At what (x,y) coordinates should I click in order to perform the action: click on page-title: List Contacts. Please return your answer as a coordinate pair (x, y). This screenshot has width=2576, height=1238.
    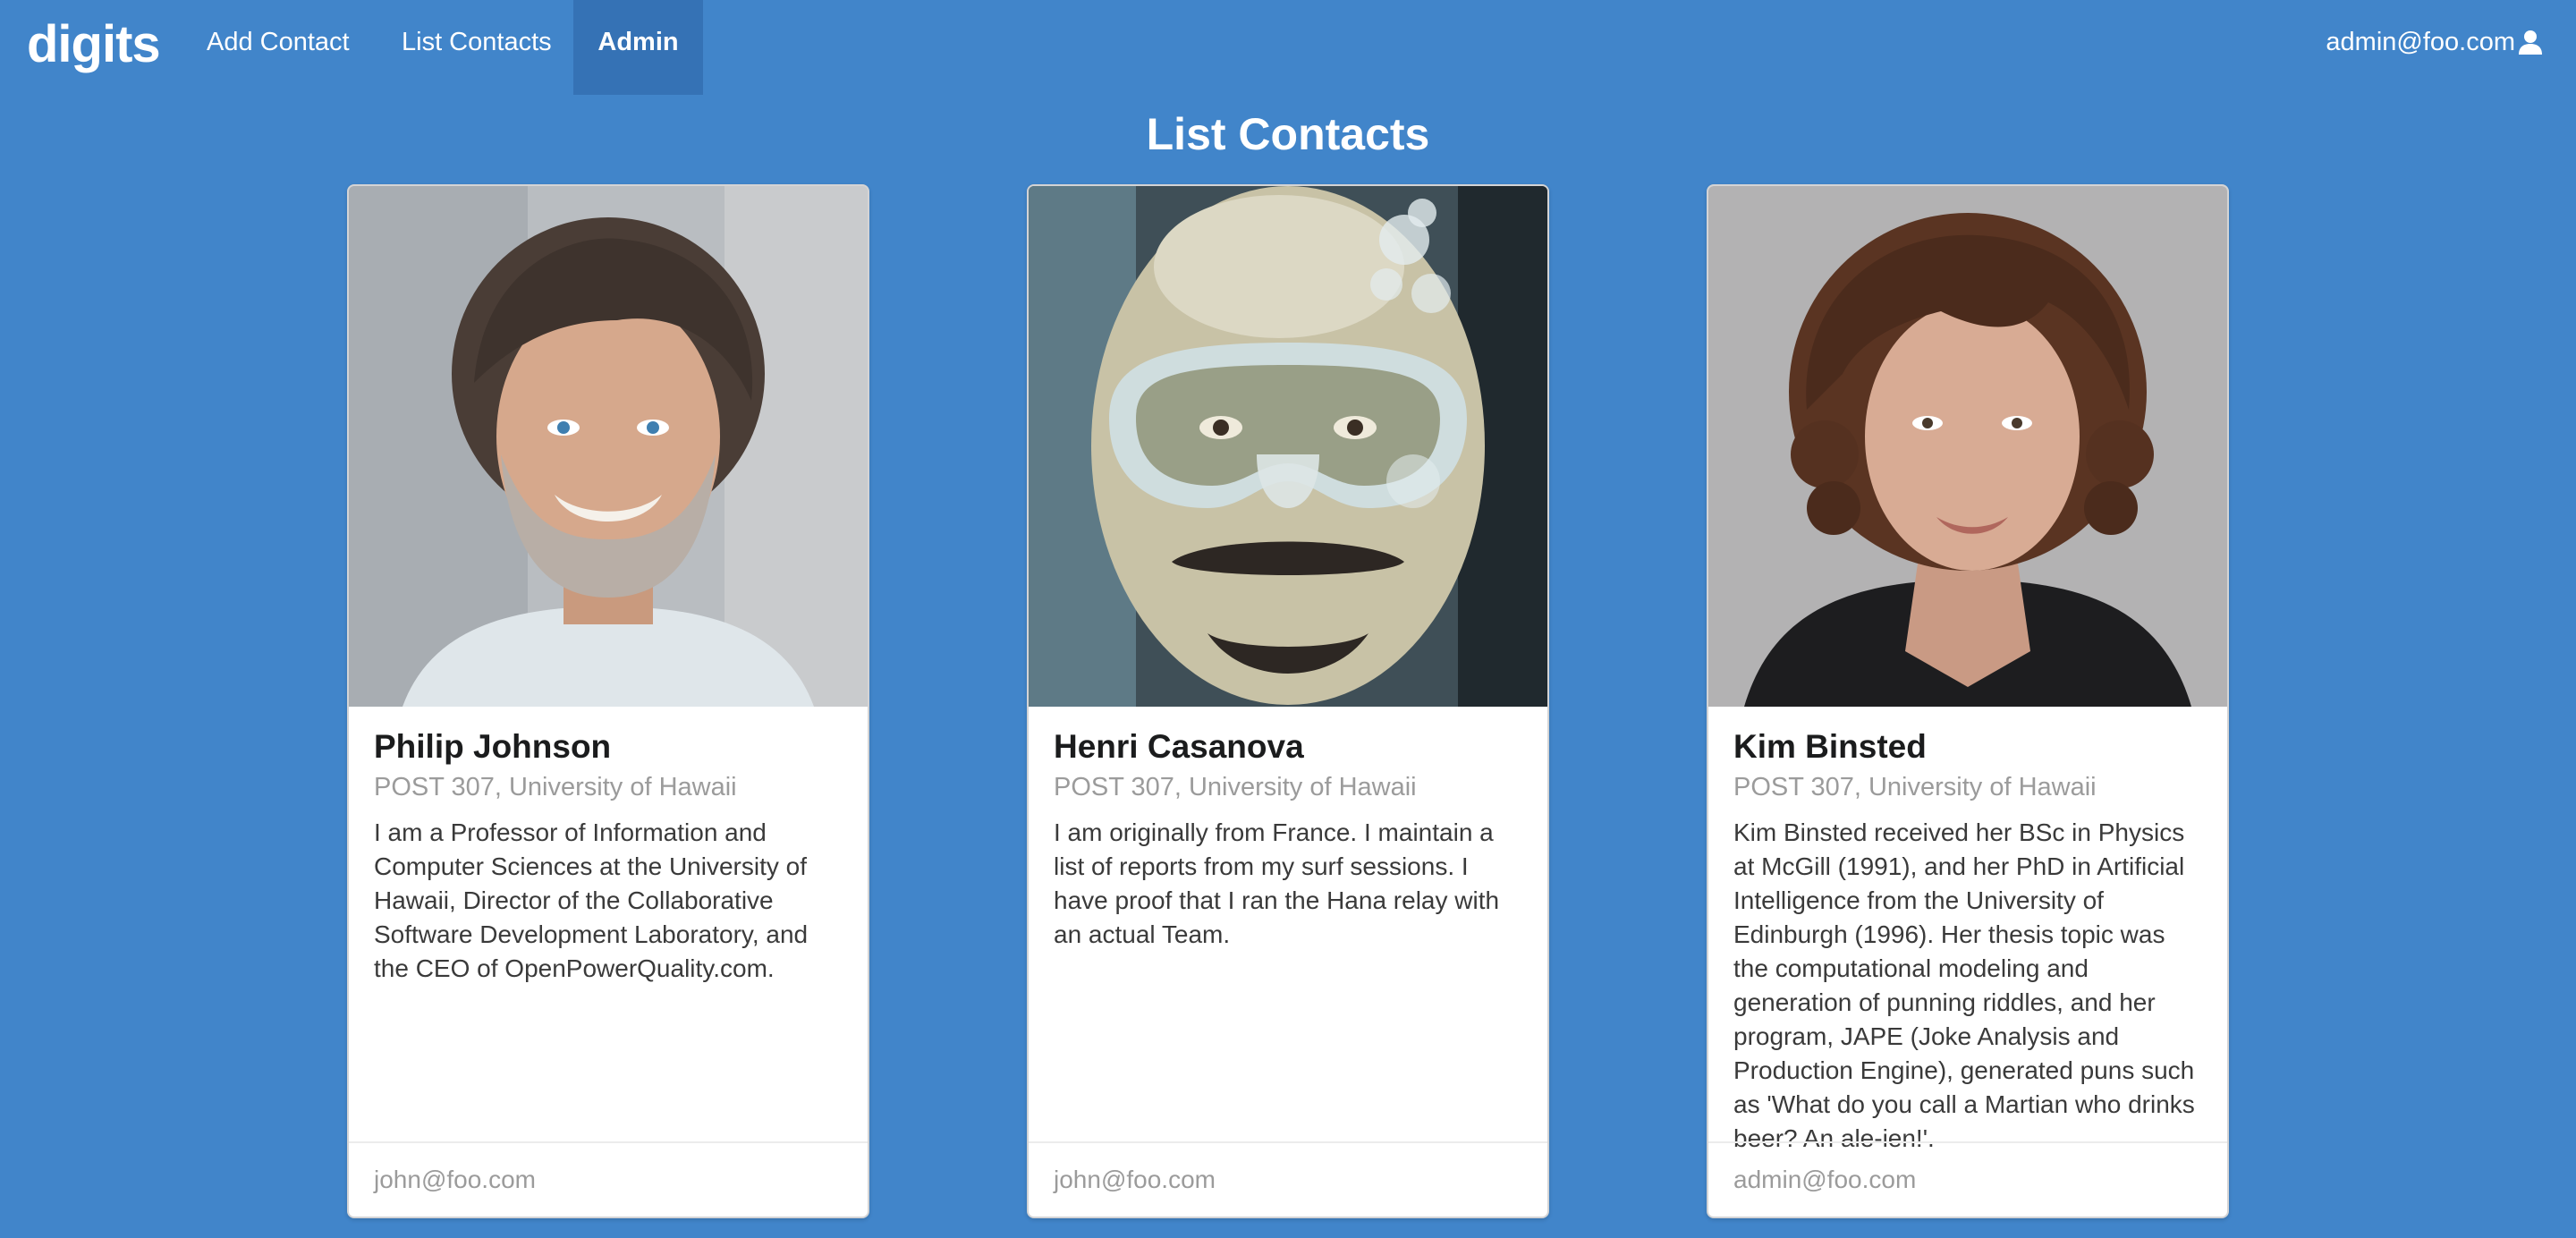
    Looking at the image, I should click on (1288, 134).